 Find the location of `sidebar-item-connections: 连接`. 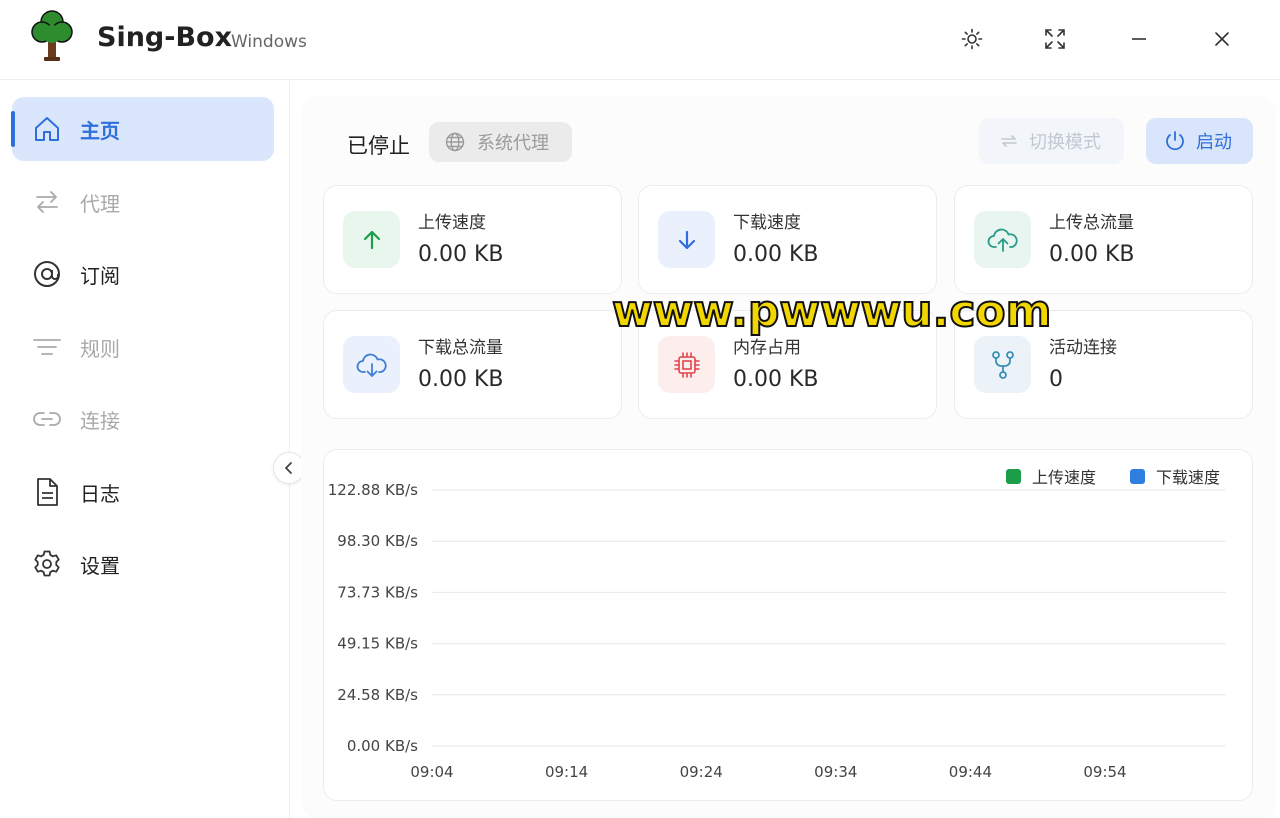

sidebar-item-connections: 连接 is located at coordinates (143, 419).